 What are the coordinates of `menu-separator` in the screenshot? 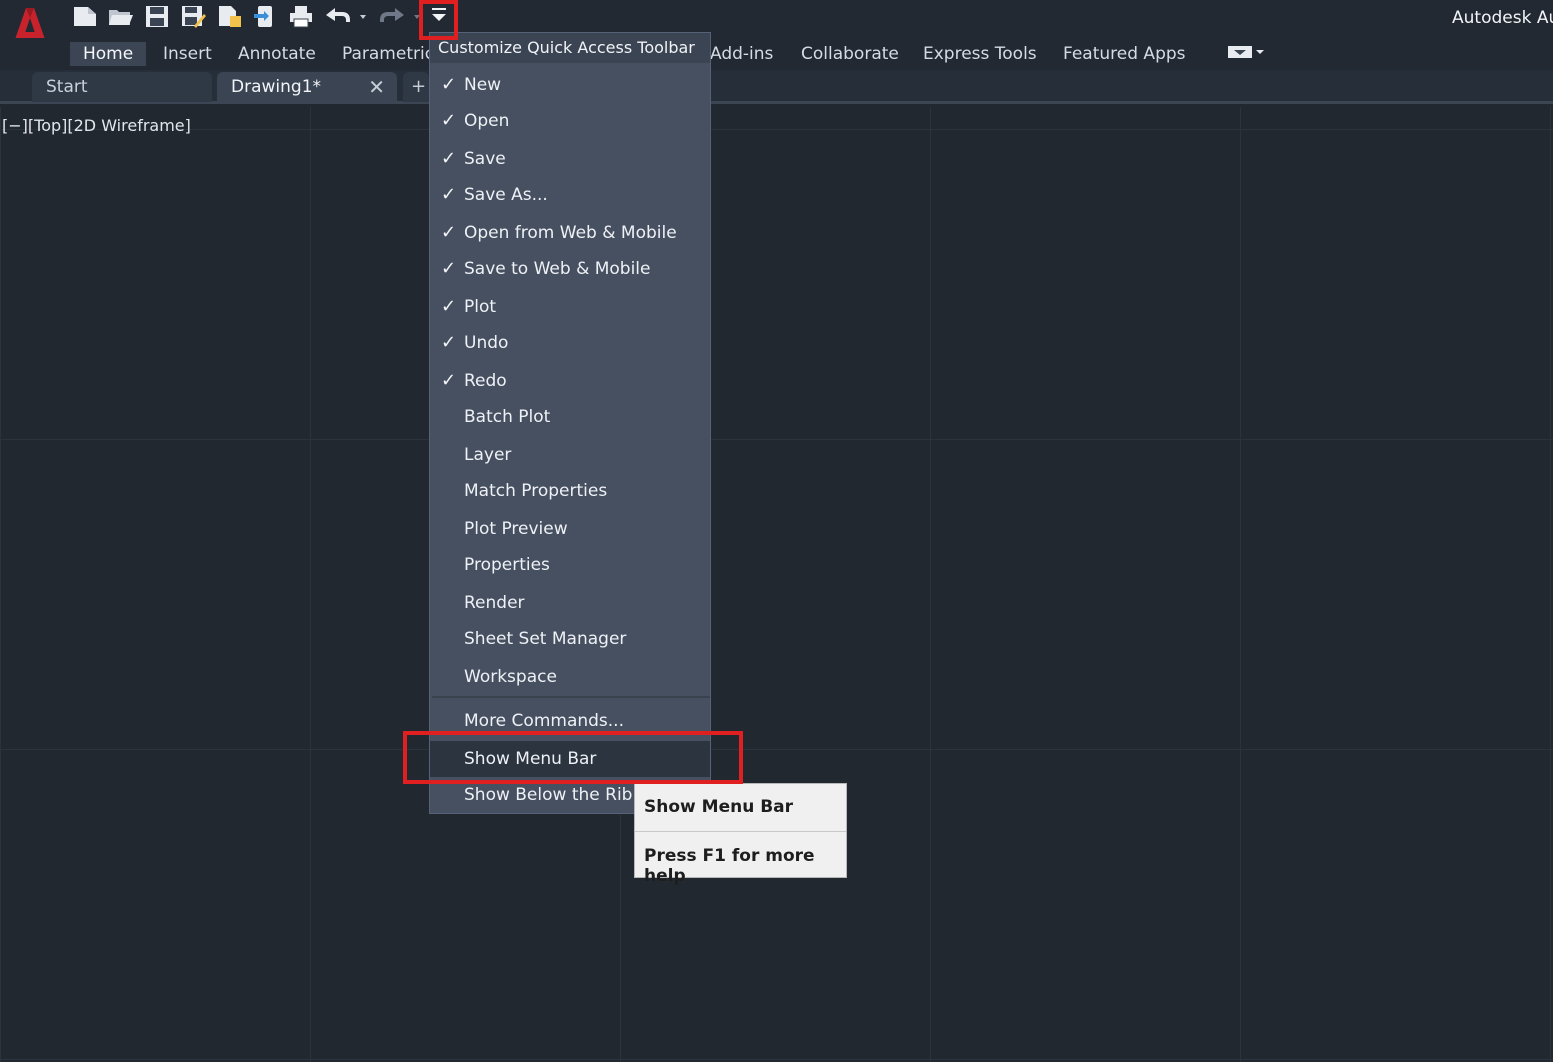 It's located at (571, 697).